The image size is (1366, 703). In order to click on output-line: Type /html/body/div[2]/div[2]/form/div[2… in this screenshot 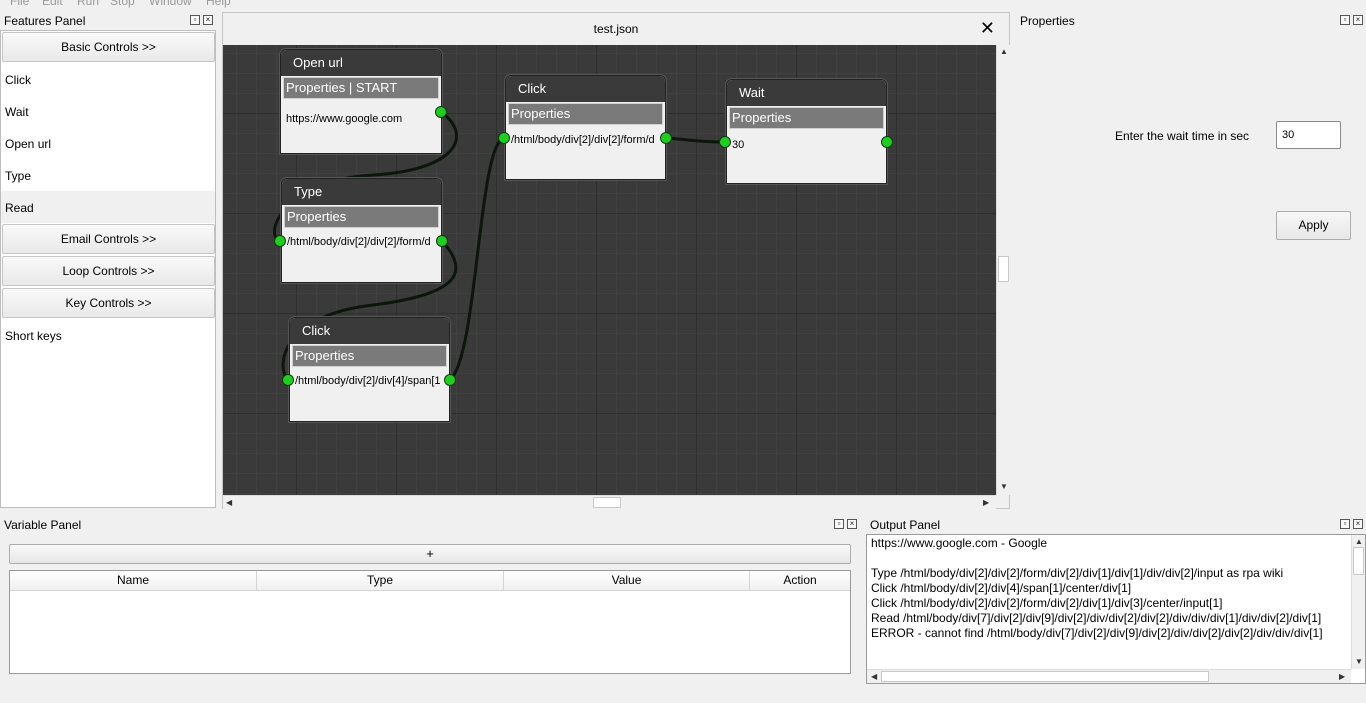, I will do `click(1077, 573)`.